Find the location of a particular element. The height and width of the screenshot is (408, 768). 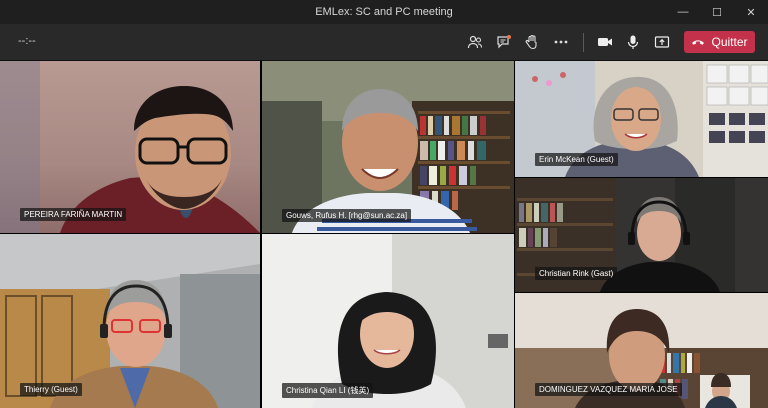

title-bar: EMLex: SC and PC meeting — ☐ ✕ is located at coordinates (384, 12).